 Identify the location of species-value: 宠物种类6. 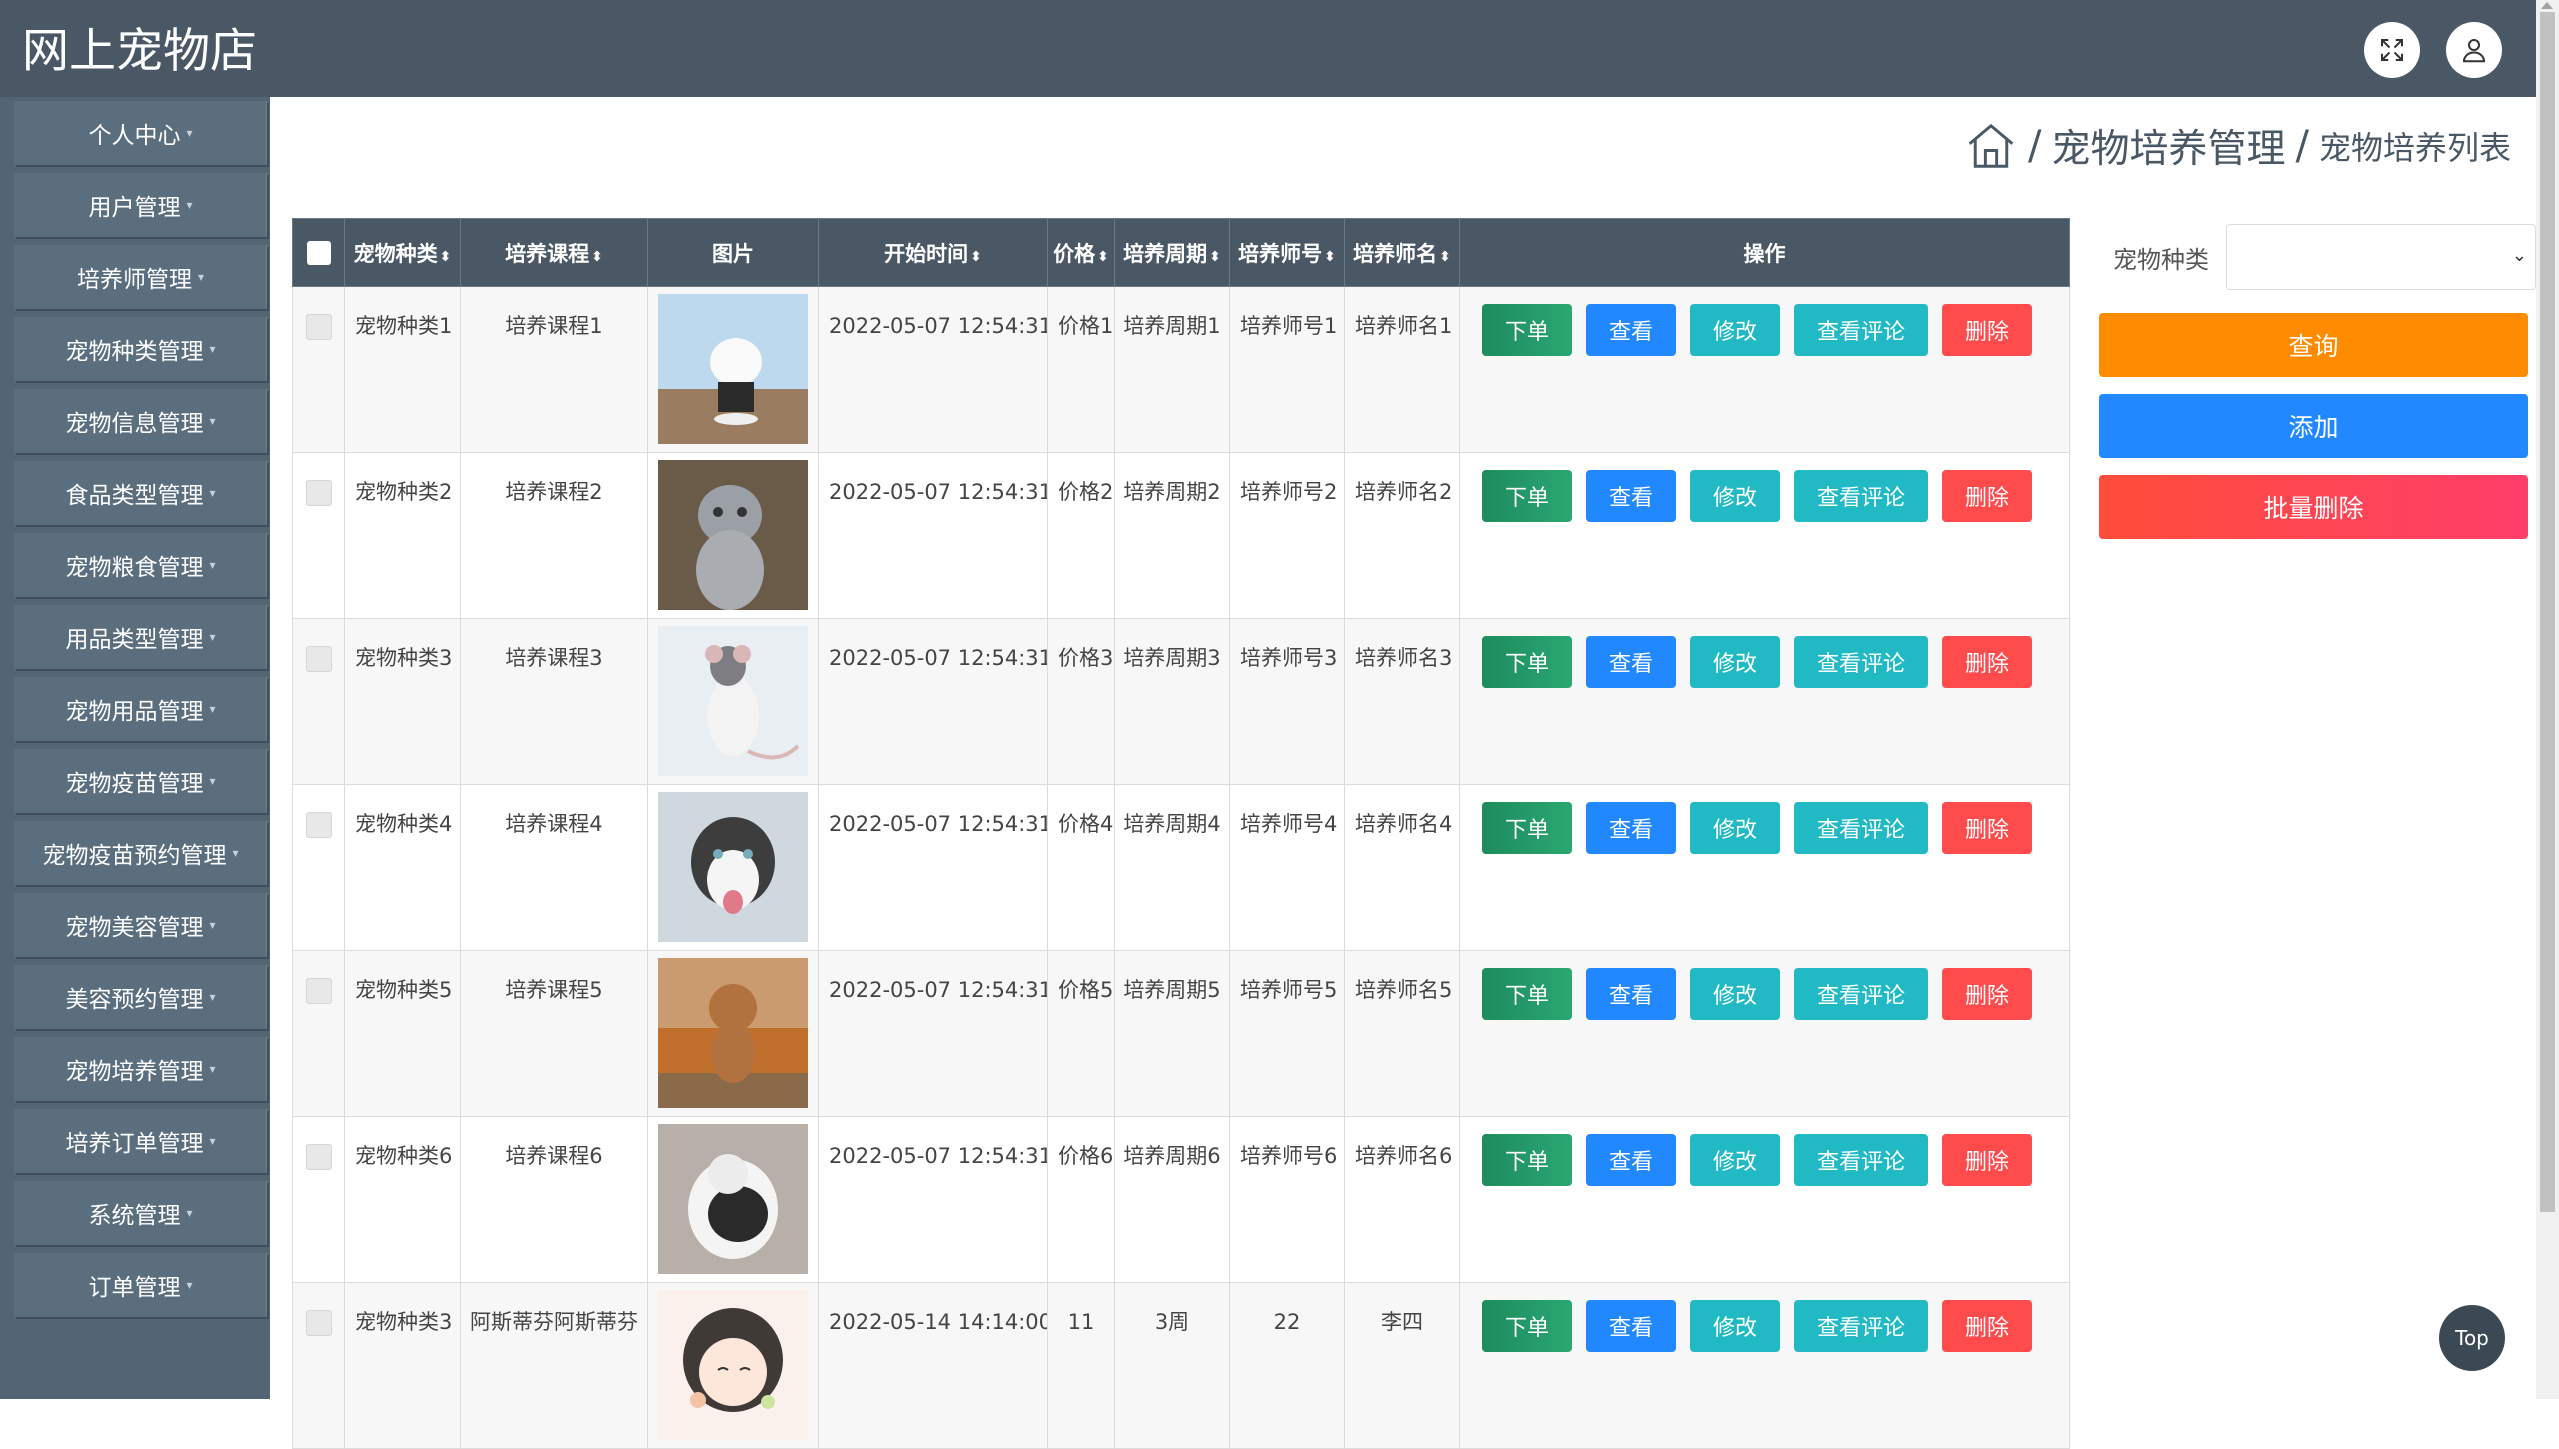
(404, 1156).